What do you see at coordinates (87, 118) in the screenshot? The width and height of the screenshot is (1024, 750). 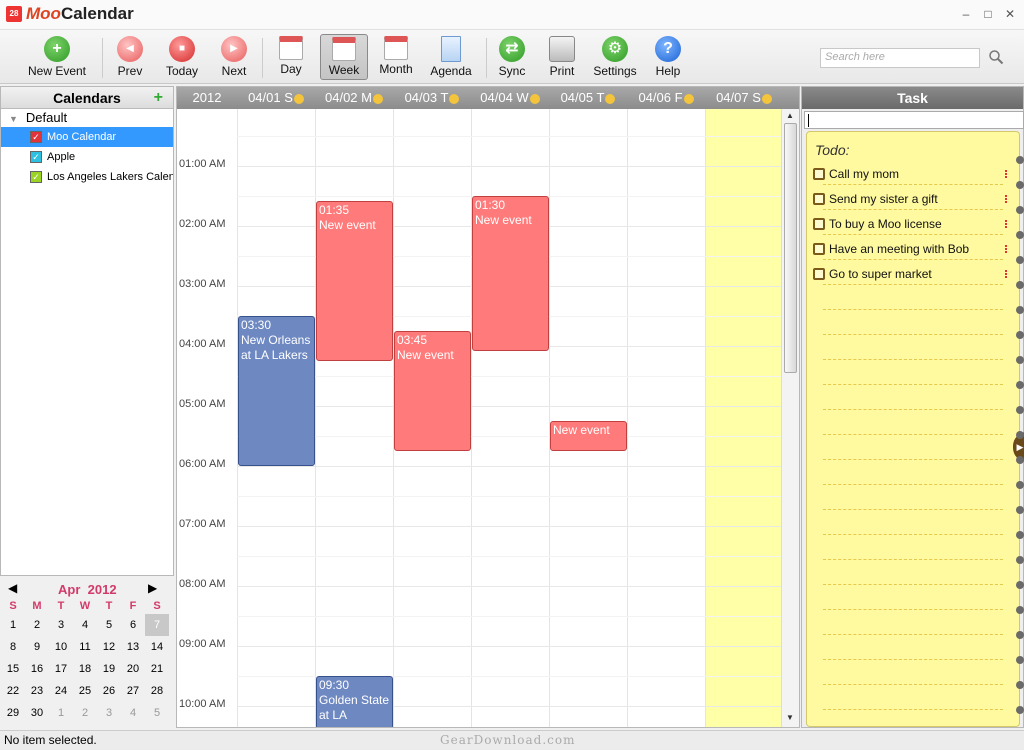 I see `calendar-group-default: ▼ Default` at bounding box center [87, 118].